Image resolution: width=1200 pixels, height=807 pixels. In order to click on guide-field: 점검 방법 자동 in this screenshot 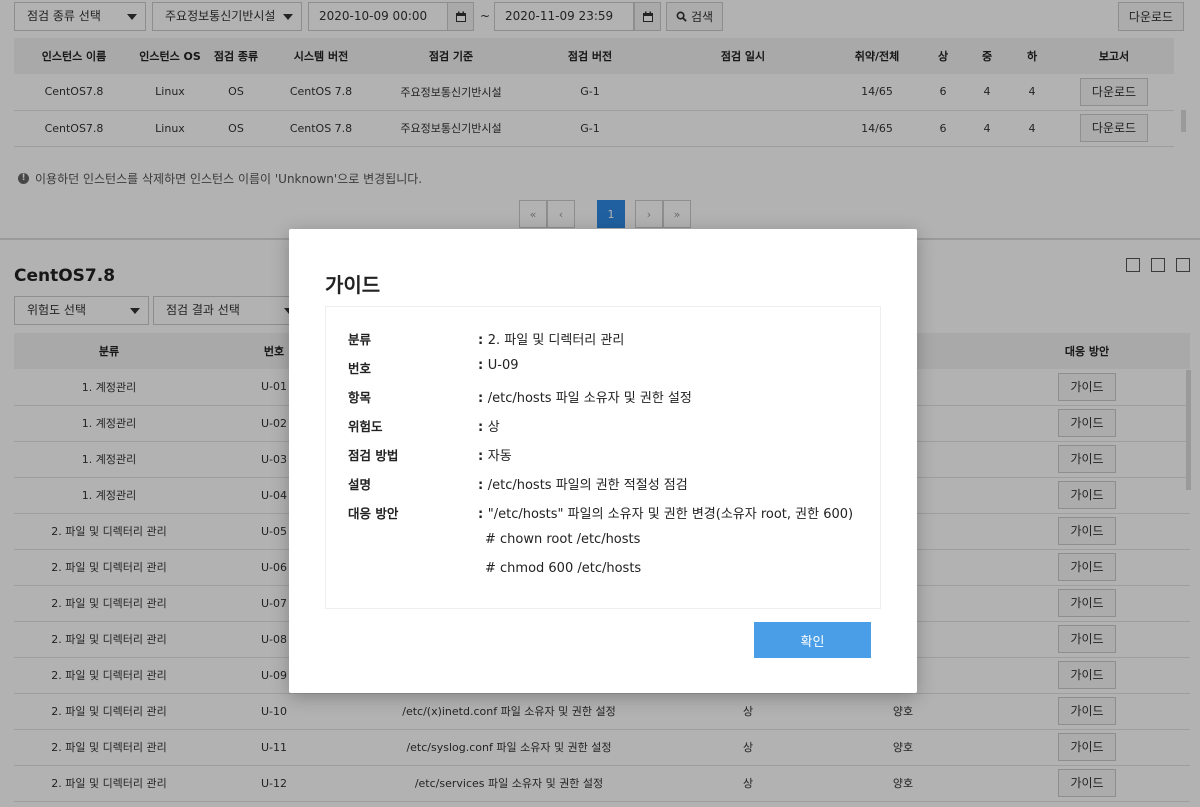, I will do `click(603, 459)`.